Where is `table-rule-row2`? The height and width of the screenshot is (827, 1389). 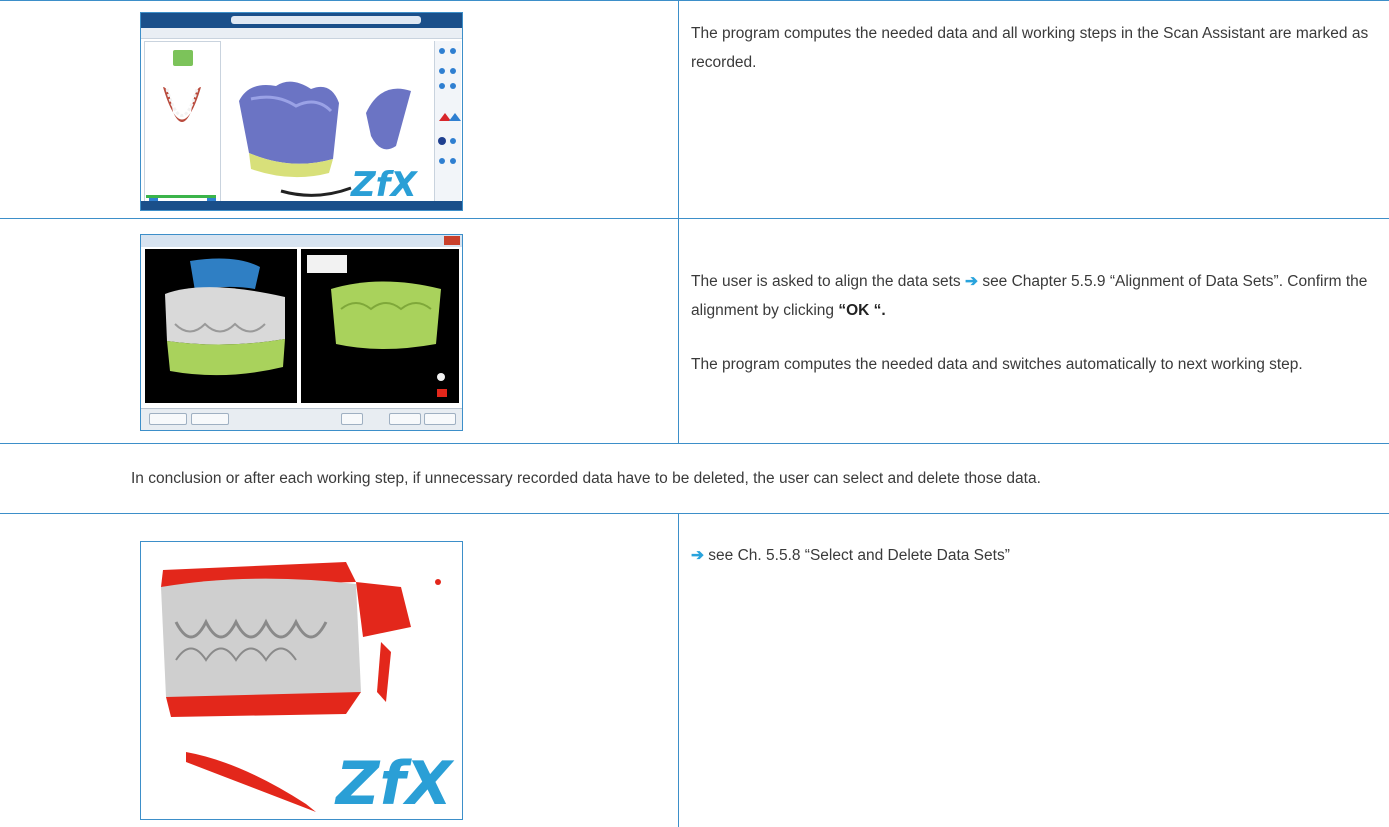 table-rule-row2 is located at coordinates (694, 443).